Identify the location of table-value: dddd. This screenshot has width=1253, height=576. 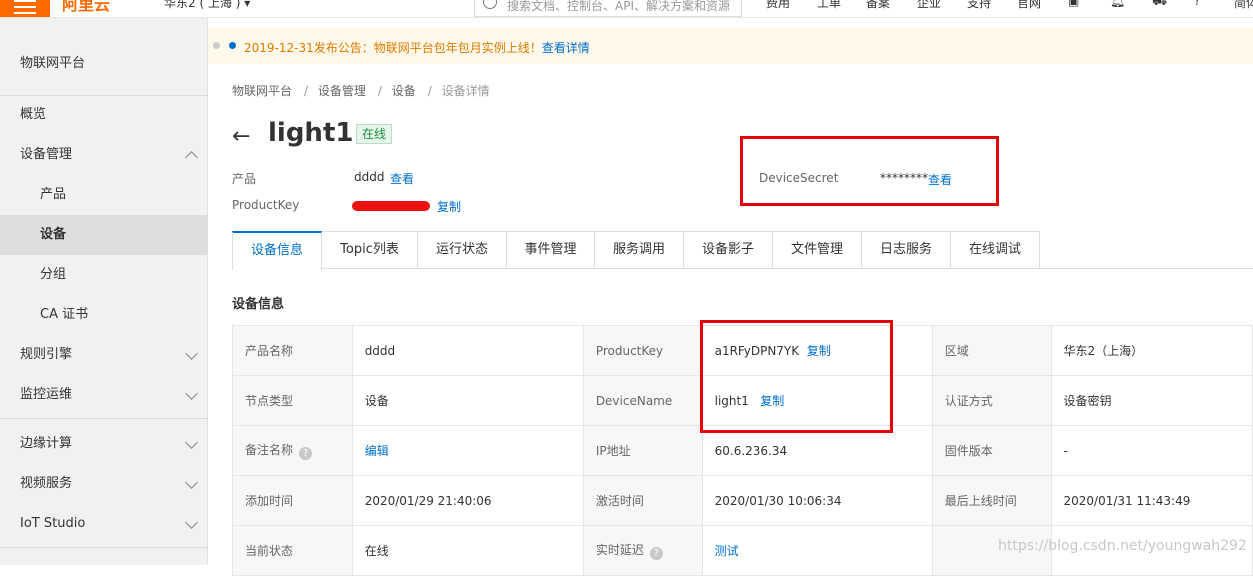
(467, 350).